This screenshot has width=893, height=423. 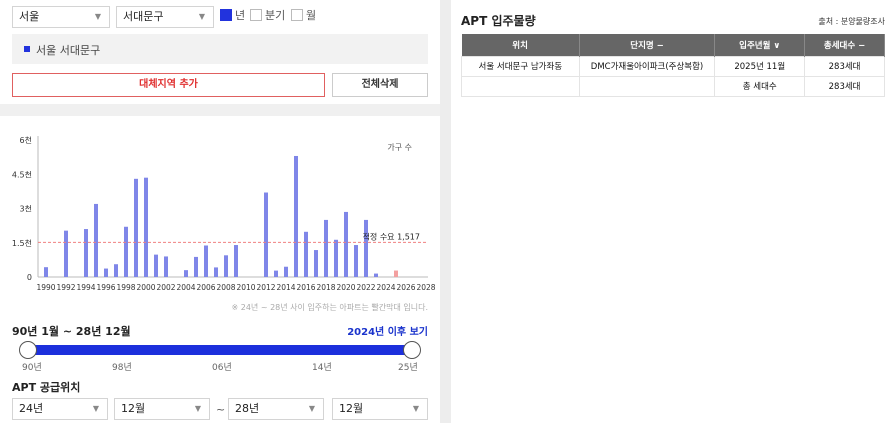 What do you see at coordinates (65, 287) in the screenshot?
I see `x-tick-label: 1992` at bounding box center [65, 287].